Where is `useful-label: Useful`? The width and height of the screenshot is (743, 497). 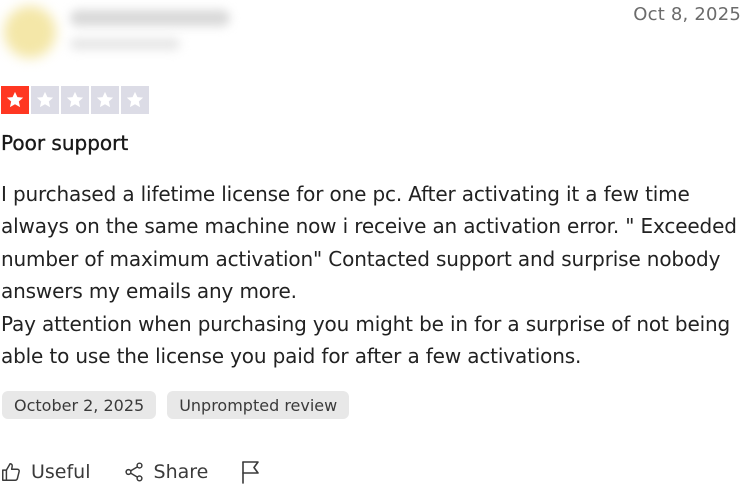
useful-label: Useful is located at coordinates (61, 472).